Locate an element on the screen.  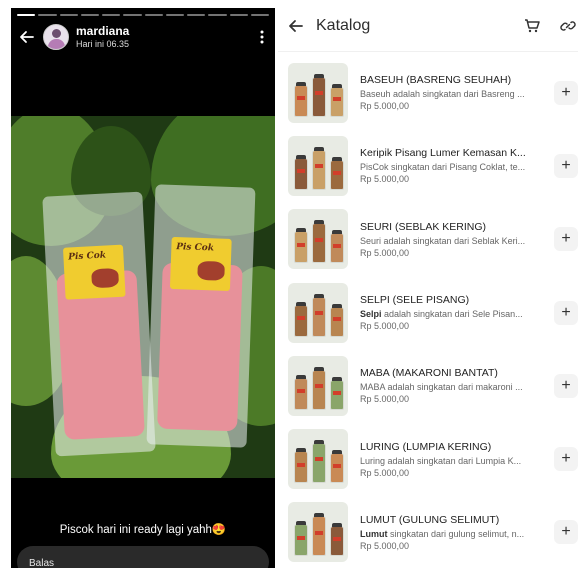
product-title: LURING (LUMPIA KERING) is located at coordinates (426, 446).